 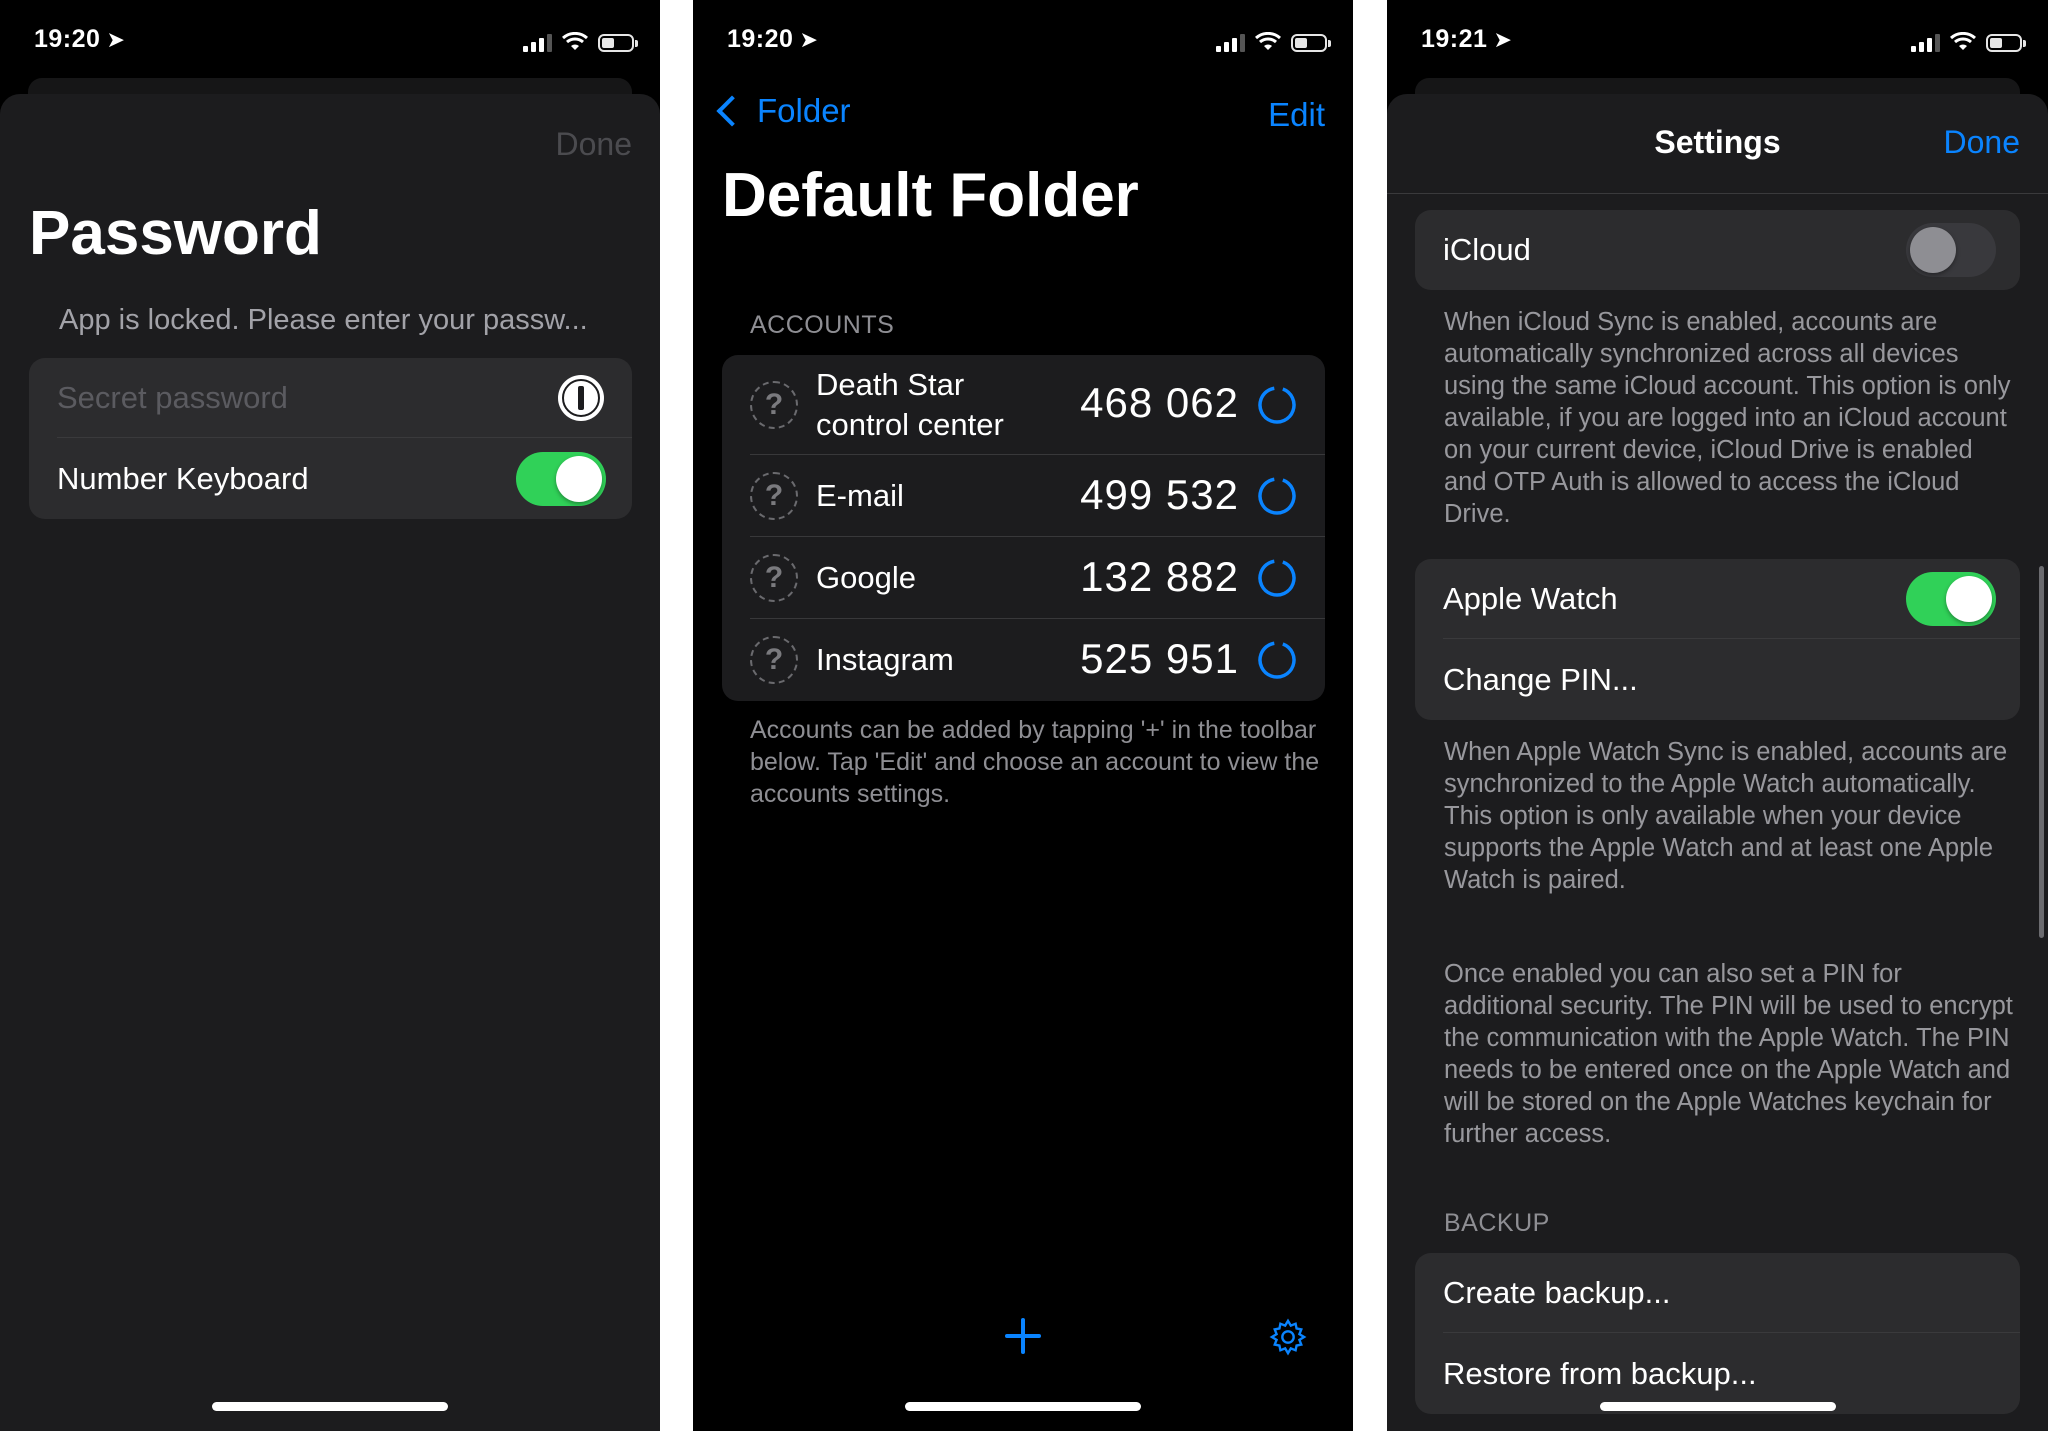 I want to click on password-input, so click(x=297, y=398).